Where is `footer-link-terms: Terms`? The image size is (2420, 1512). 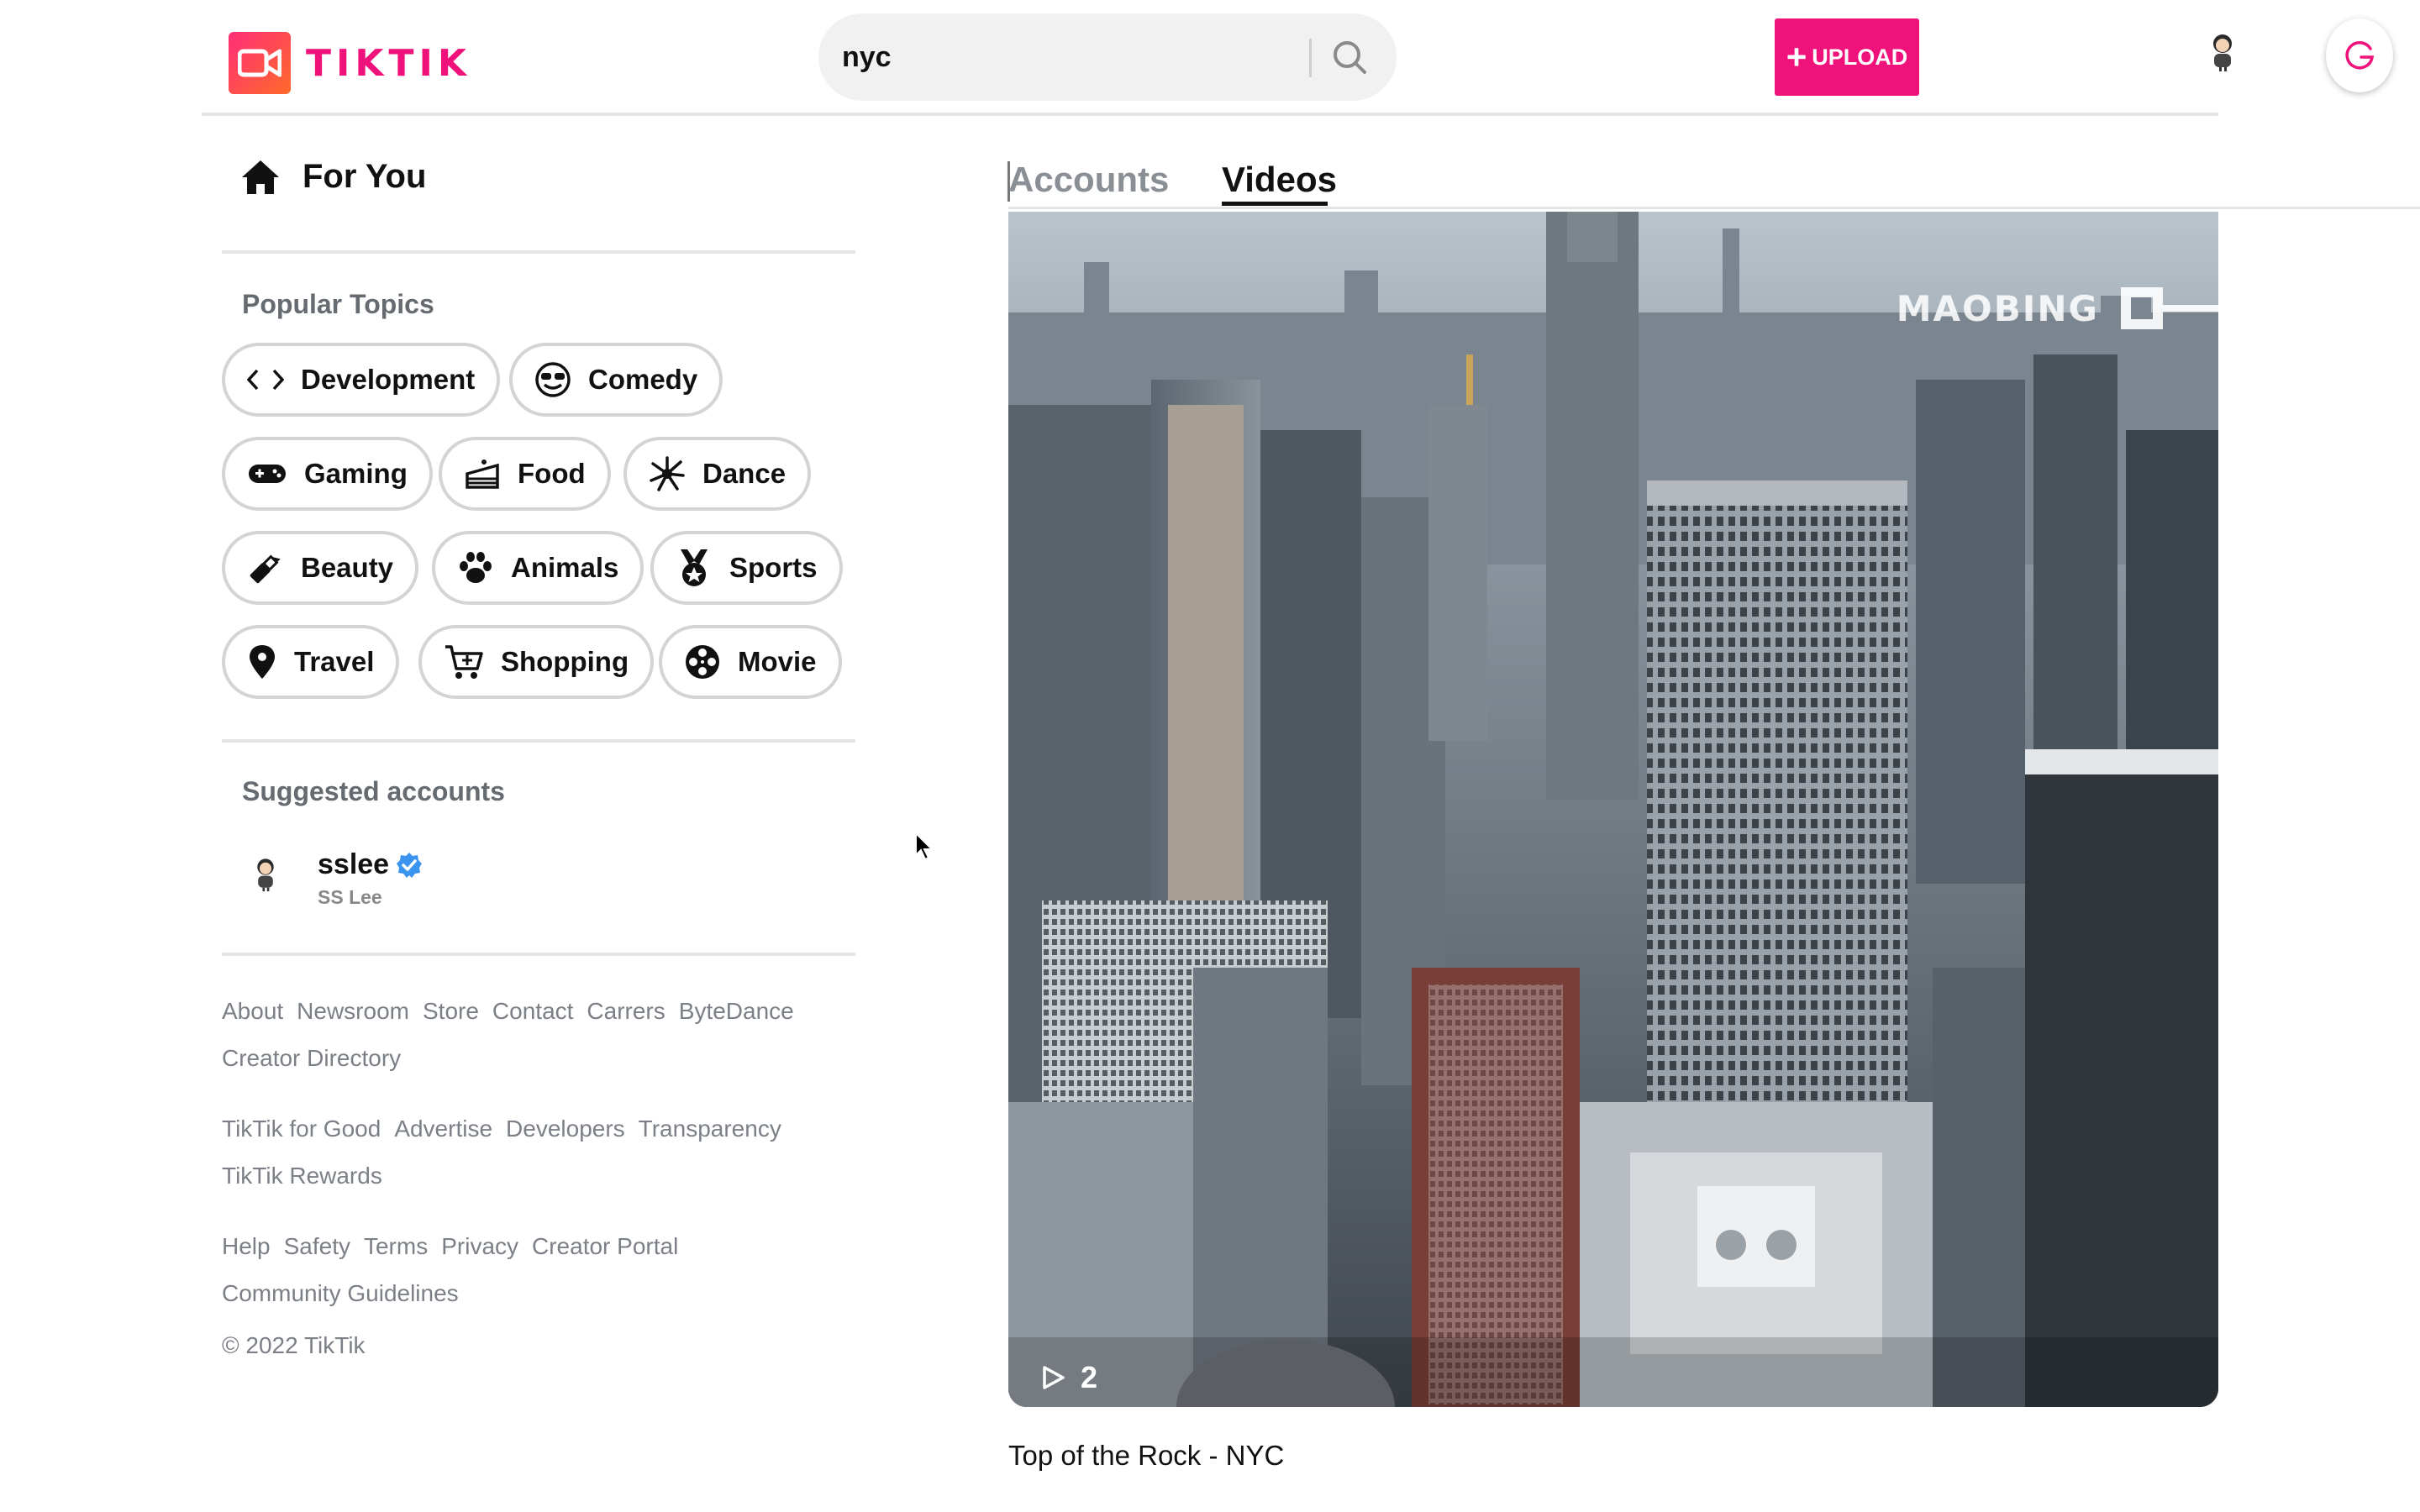
footer-link-terms: Terms is located at coordinates (396, 1246).